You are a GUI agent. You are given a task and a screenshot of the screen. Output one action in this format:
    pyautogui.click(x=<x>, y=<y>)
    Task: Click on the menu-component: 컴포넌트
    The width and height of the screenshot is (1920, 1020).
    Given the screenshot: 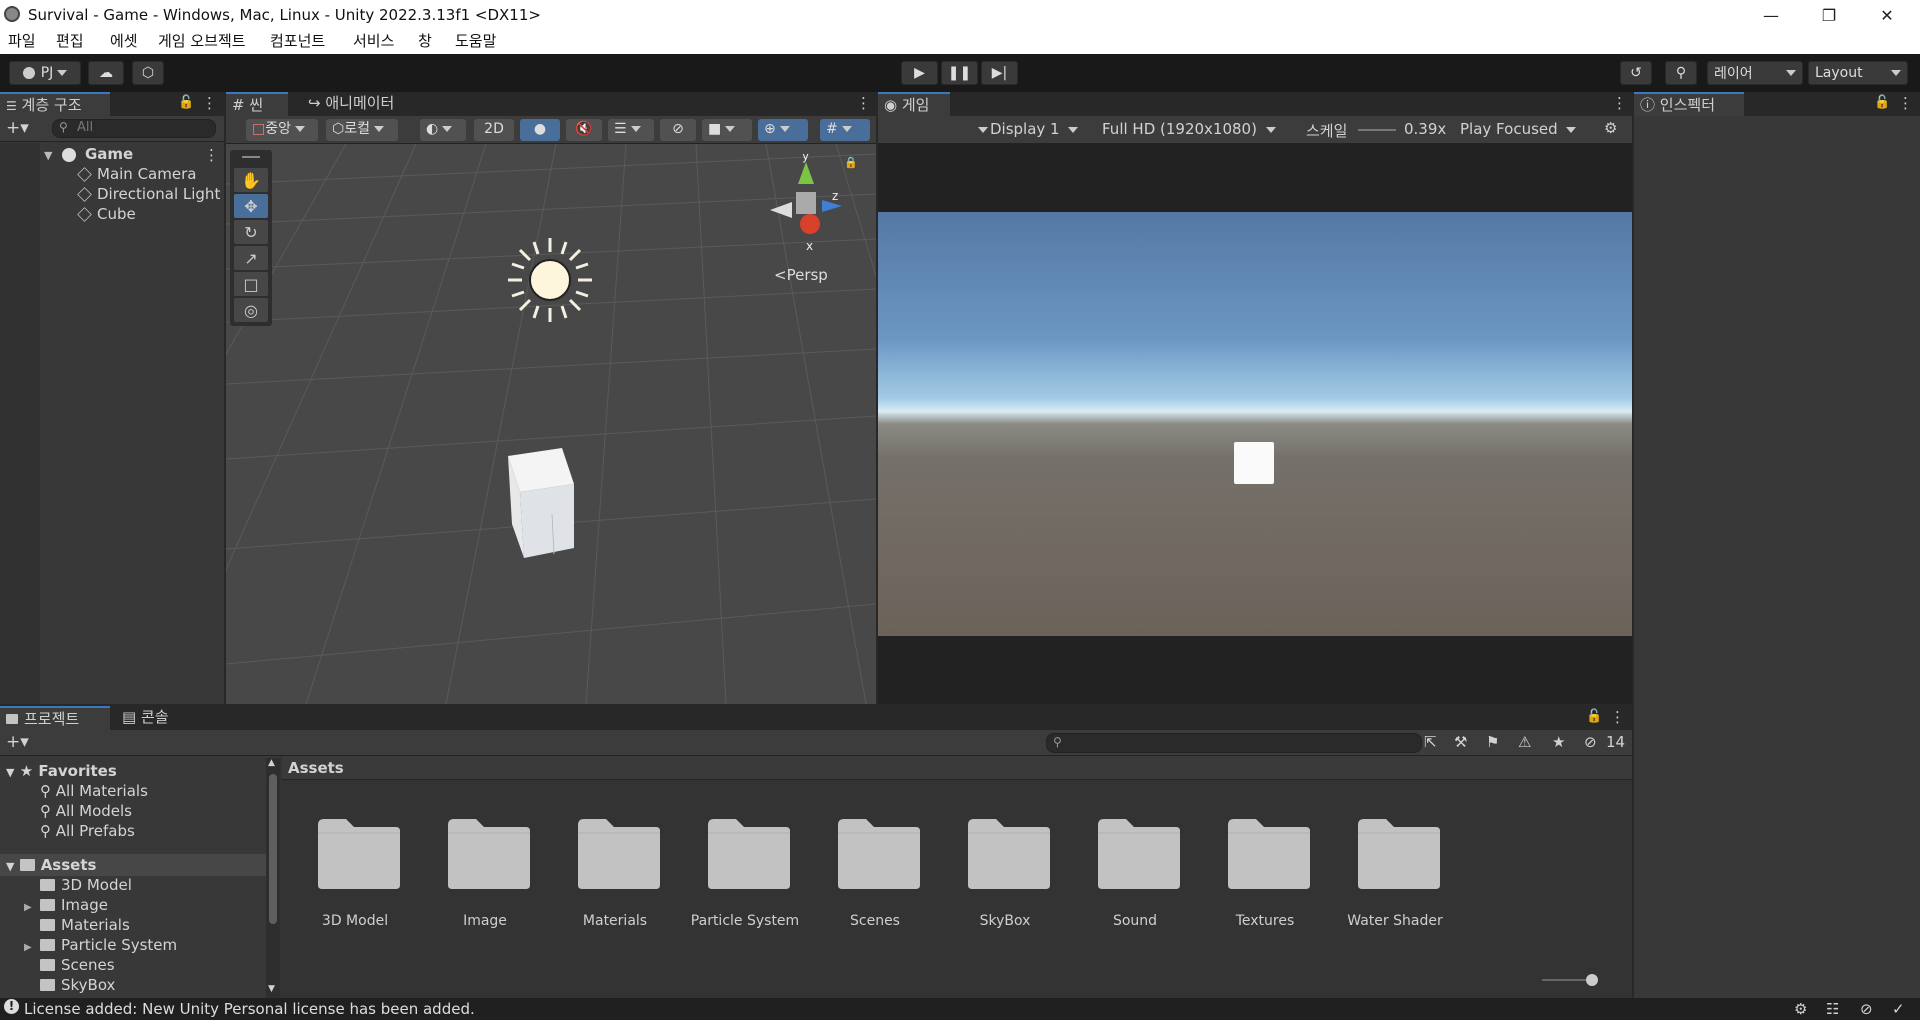 What is the action you would take?
    pyautogui.click(x=297, y=41)
    